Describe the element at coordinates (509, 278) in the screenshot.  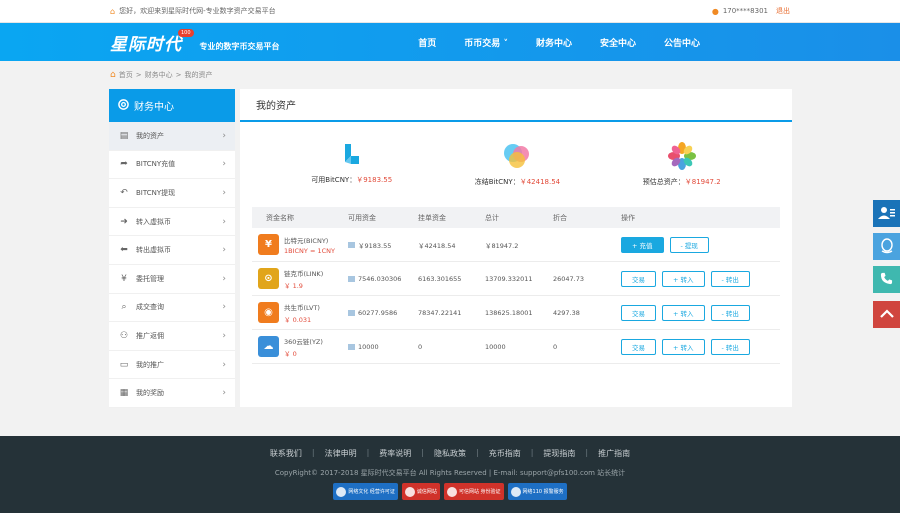
I see `cell-total: 13709.332011` at that location.